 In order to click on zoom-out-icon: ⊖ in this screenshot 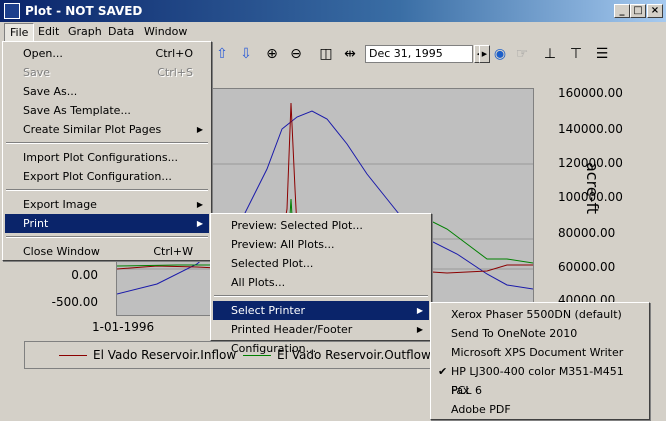, I will do `click(296, 54)`.